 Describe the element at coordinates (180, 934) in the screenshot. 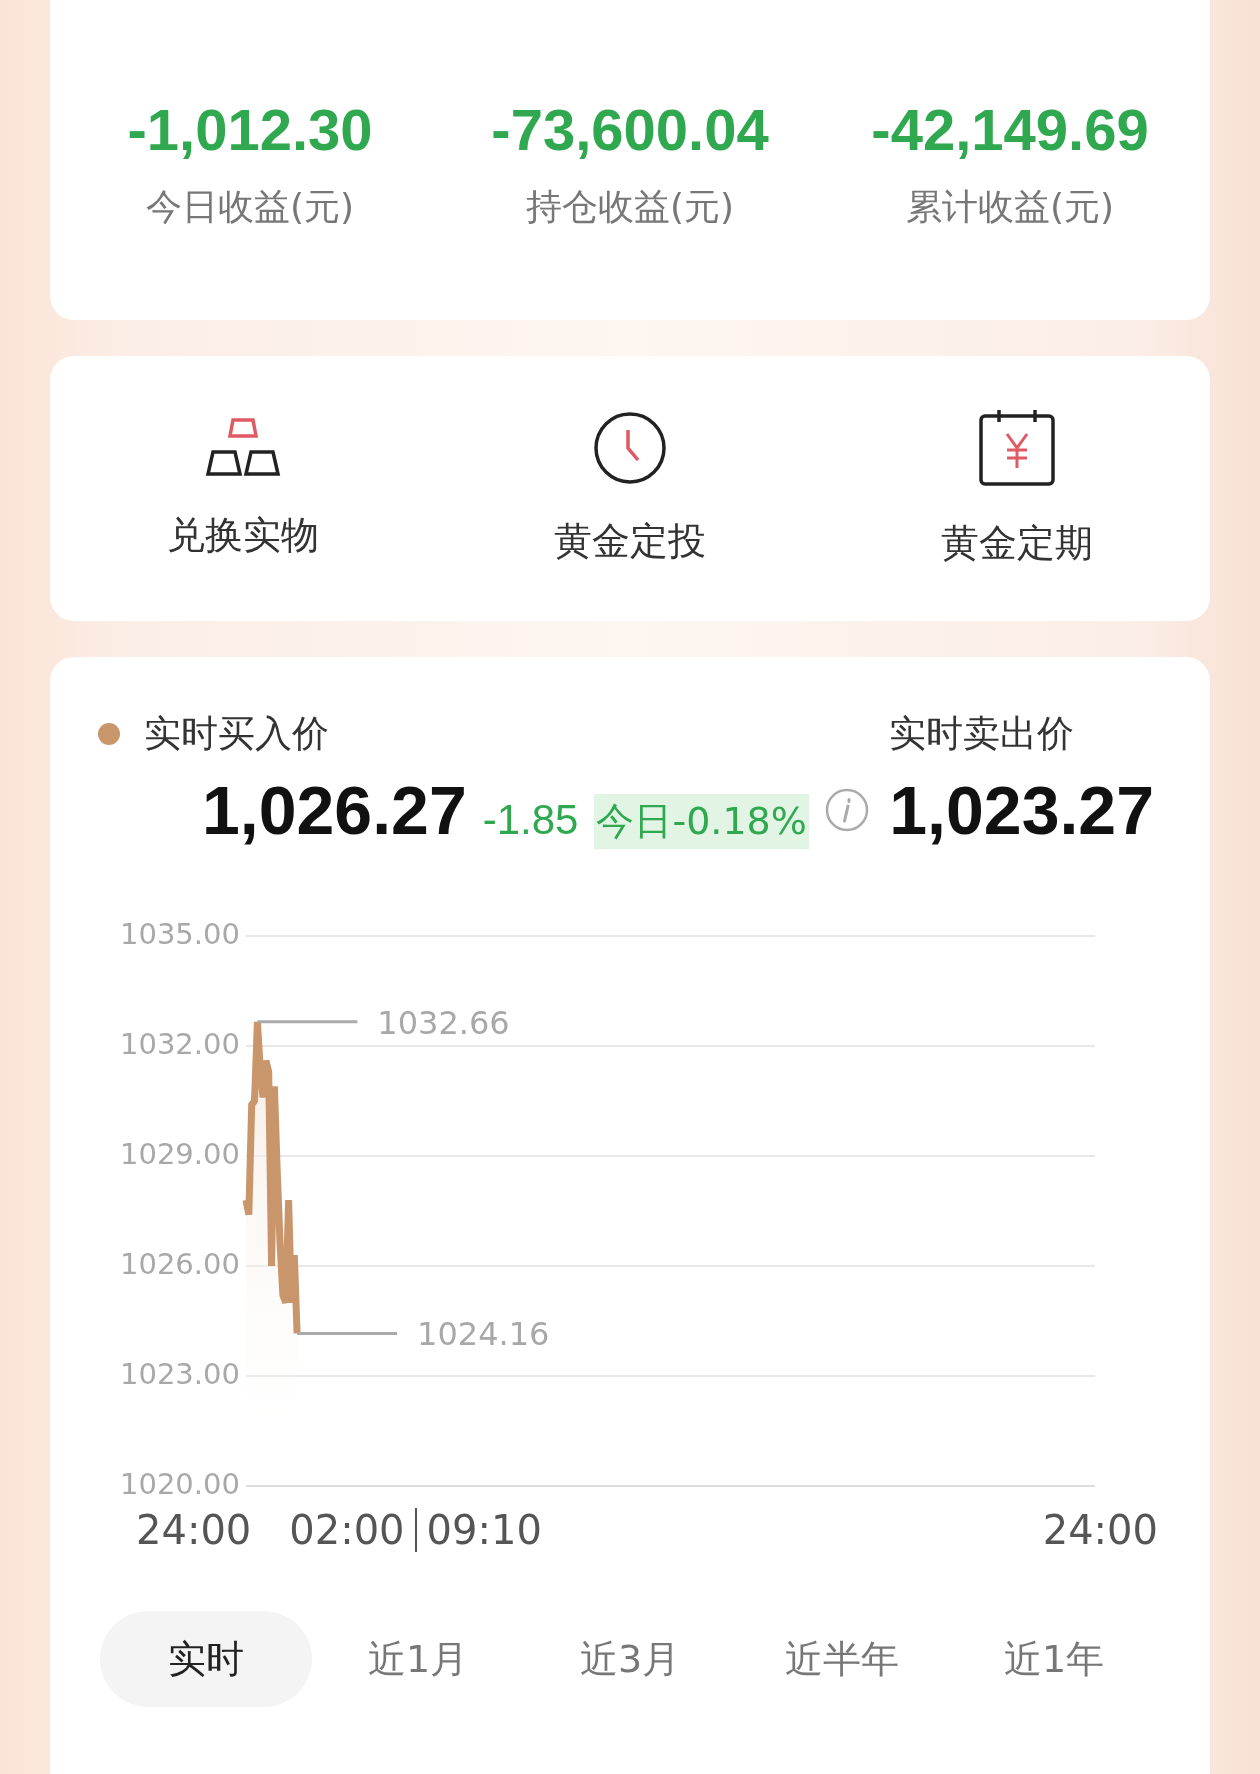

I see `y-axis-label: 1035.00` at that location.